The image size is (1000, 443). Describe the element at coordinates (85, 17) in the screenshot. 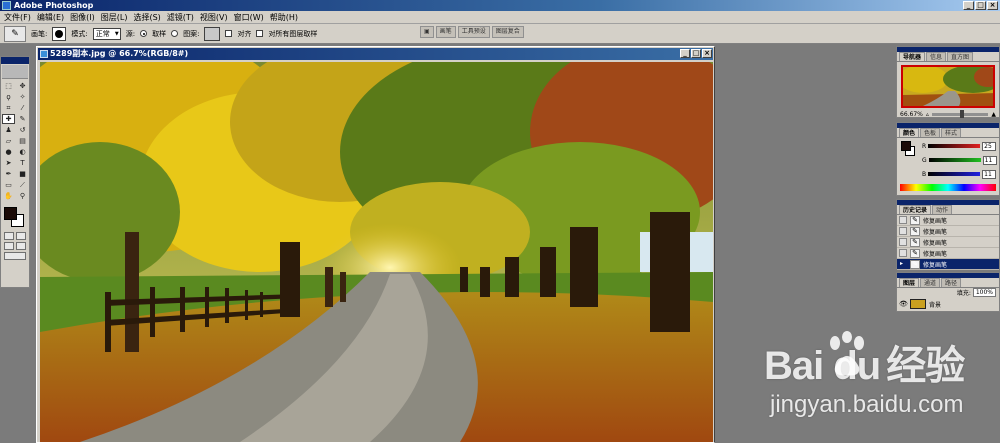

I see `menu-image: 图像(I)` at that location.